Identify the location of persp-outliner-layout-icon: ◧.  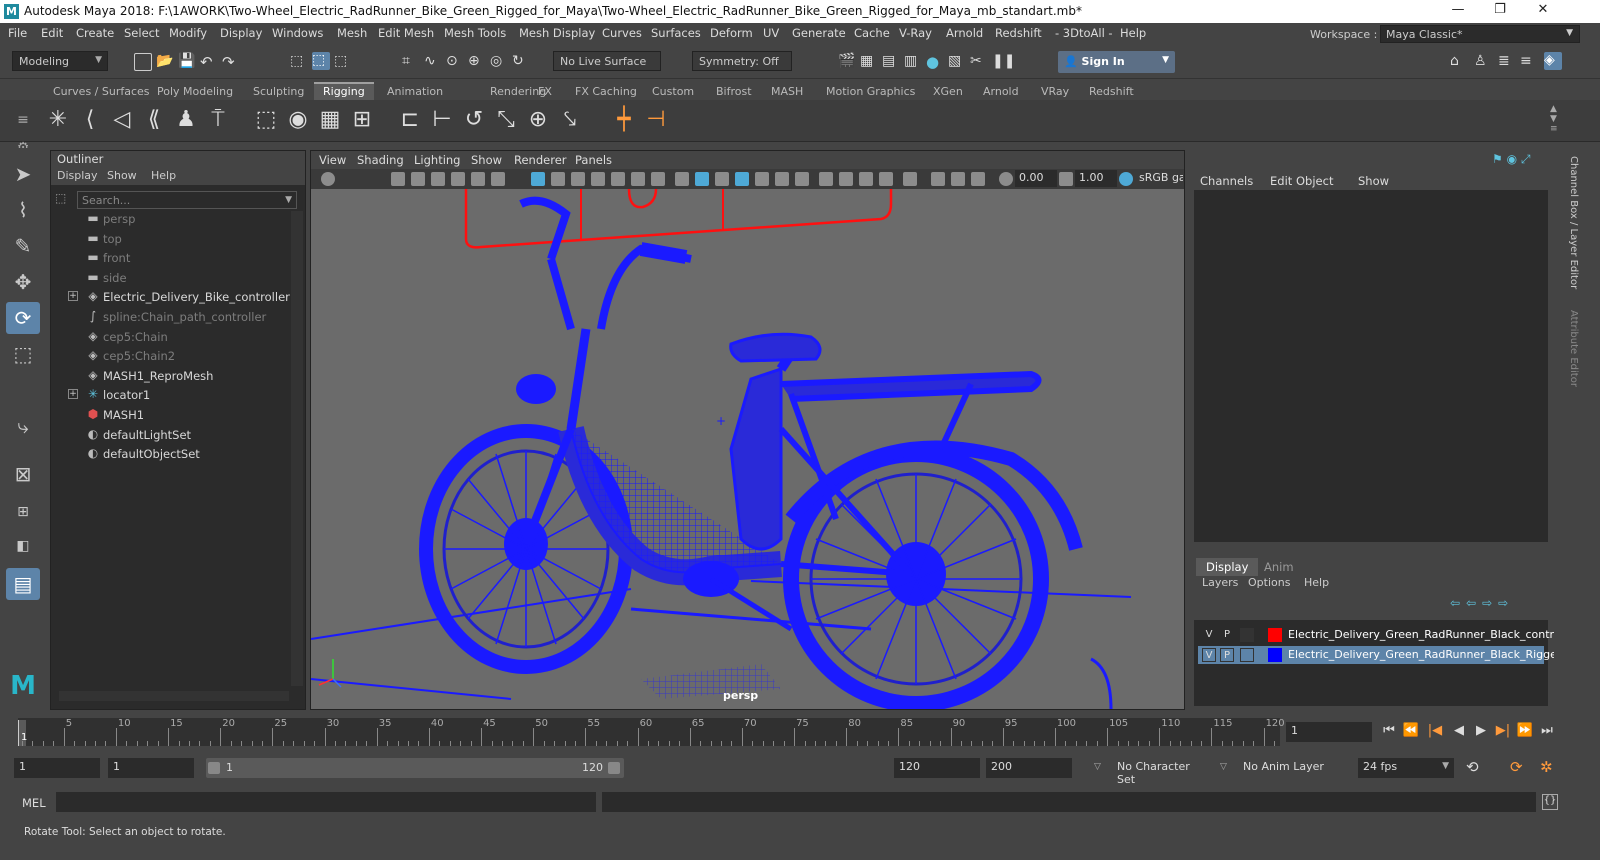
(23, 546).